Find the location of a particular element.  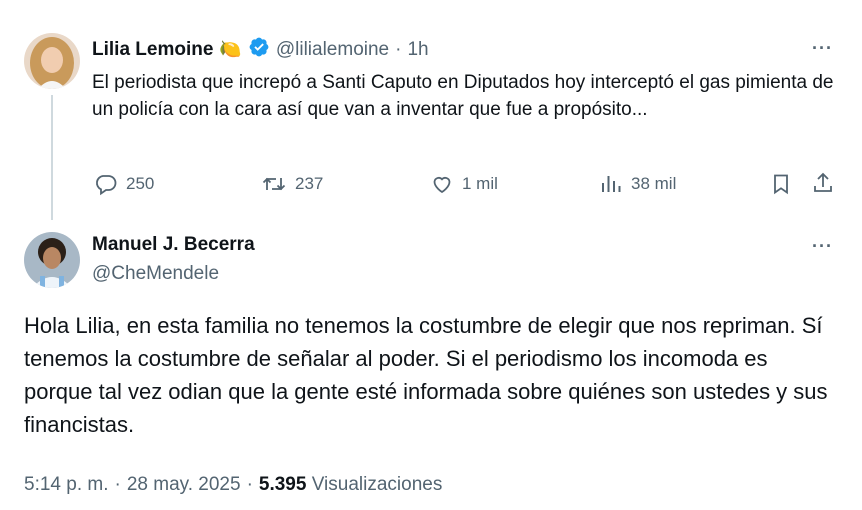

bookmark-button is located at coordinates (781, 186).